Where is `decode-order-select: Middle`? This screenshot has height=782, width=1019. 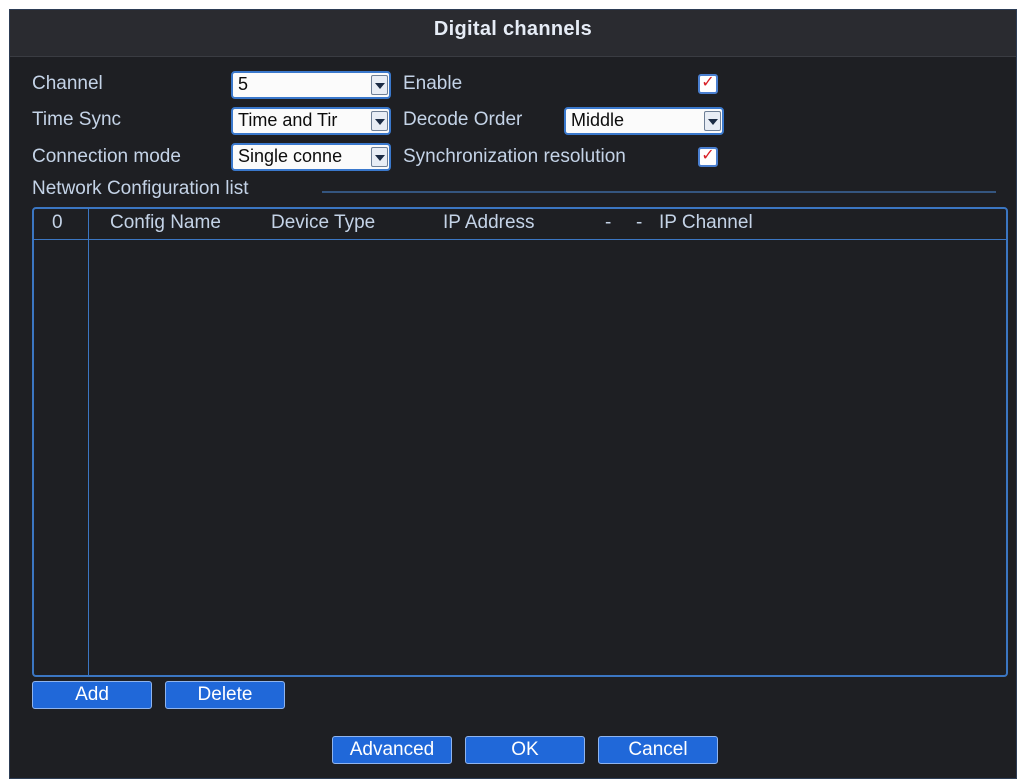
decode-order-select: Middle is located at coordinates (644, 121).